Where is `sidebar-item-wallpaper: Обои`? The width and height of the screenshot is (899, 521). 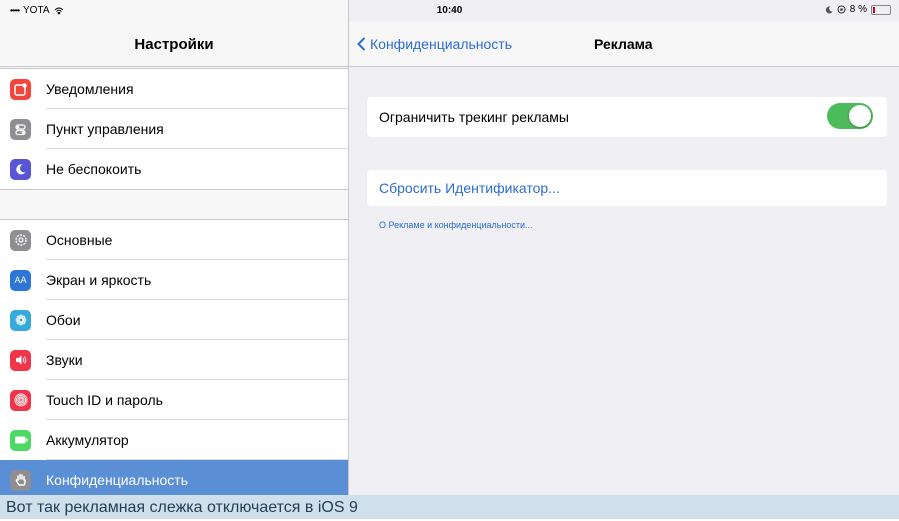
sidebar-item-wallpaper: Обои is located at coordinates (174, 320).